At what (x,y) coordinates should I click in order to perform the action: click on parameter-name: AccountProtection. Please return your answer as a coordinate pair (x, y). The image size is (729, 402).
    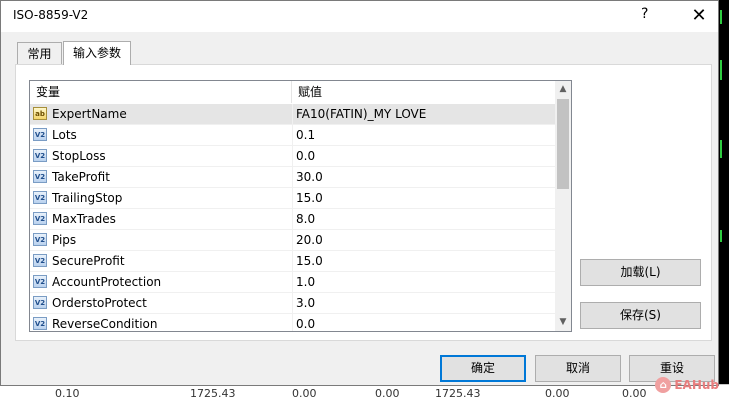
    Looking at the image, I should click on (107, 282).